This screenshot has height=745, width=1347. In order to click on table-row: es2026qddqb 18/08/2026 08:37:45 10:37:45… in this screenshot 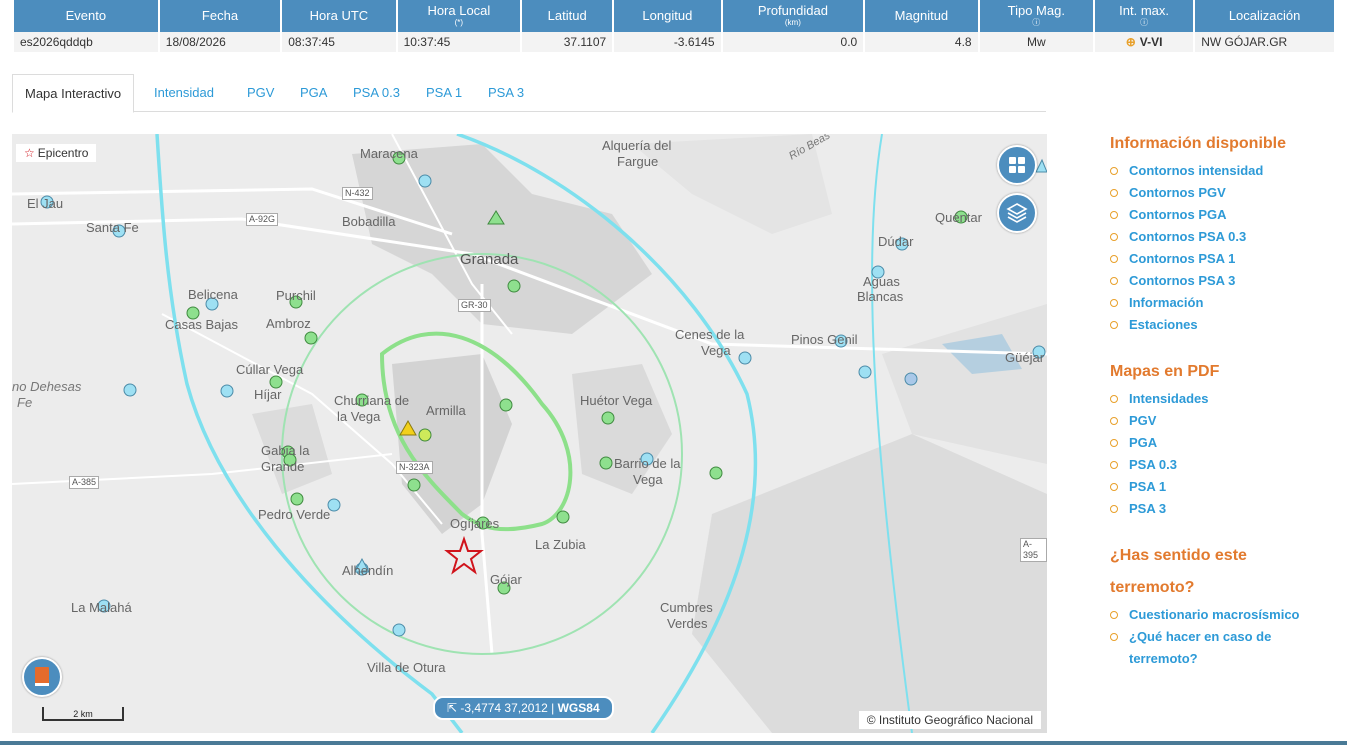, I will do `click(674, 42)`.